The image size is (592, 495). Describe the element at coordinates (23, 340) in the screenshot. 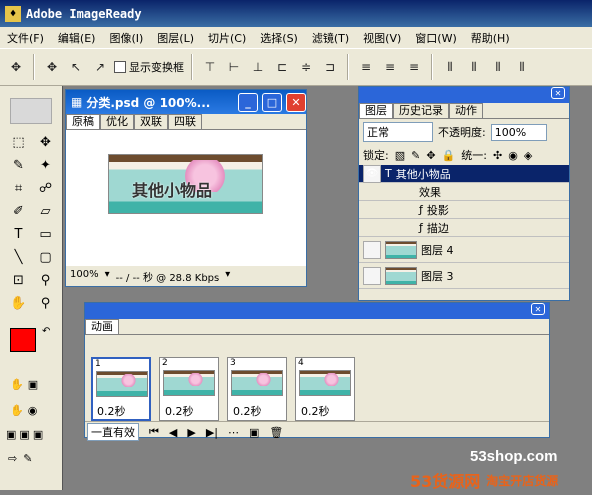

I see `foreground-color-swatch` at that location.